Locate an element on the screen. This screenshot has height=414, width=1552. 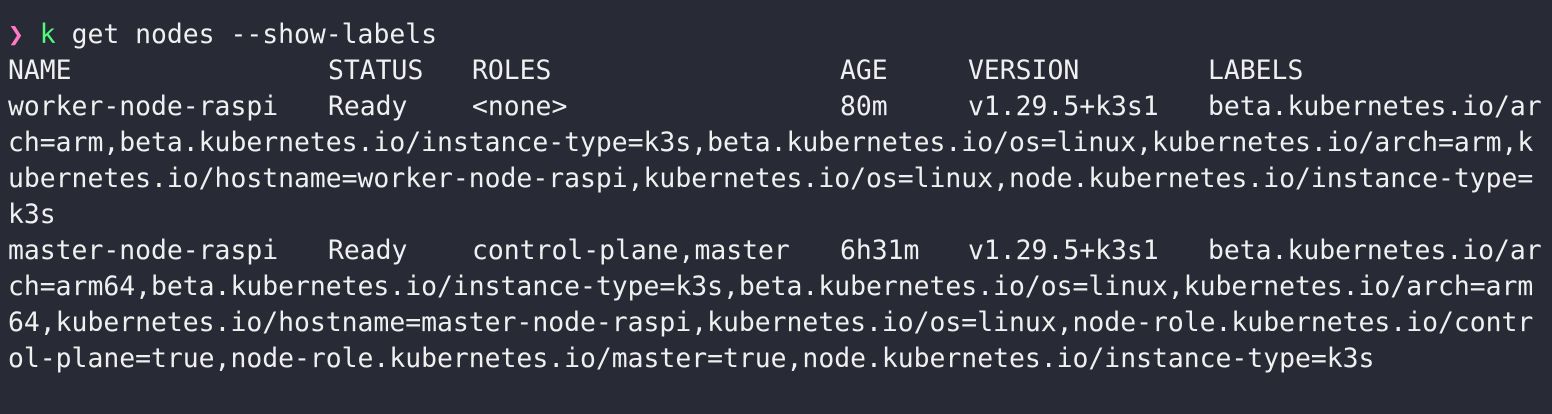
header-roles: ROLES is located at coordinates (512, 70).